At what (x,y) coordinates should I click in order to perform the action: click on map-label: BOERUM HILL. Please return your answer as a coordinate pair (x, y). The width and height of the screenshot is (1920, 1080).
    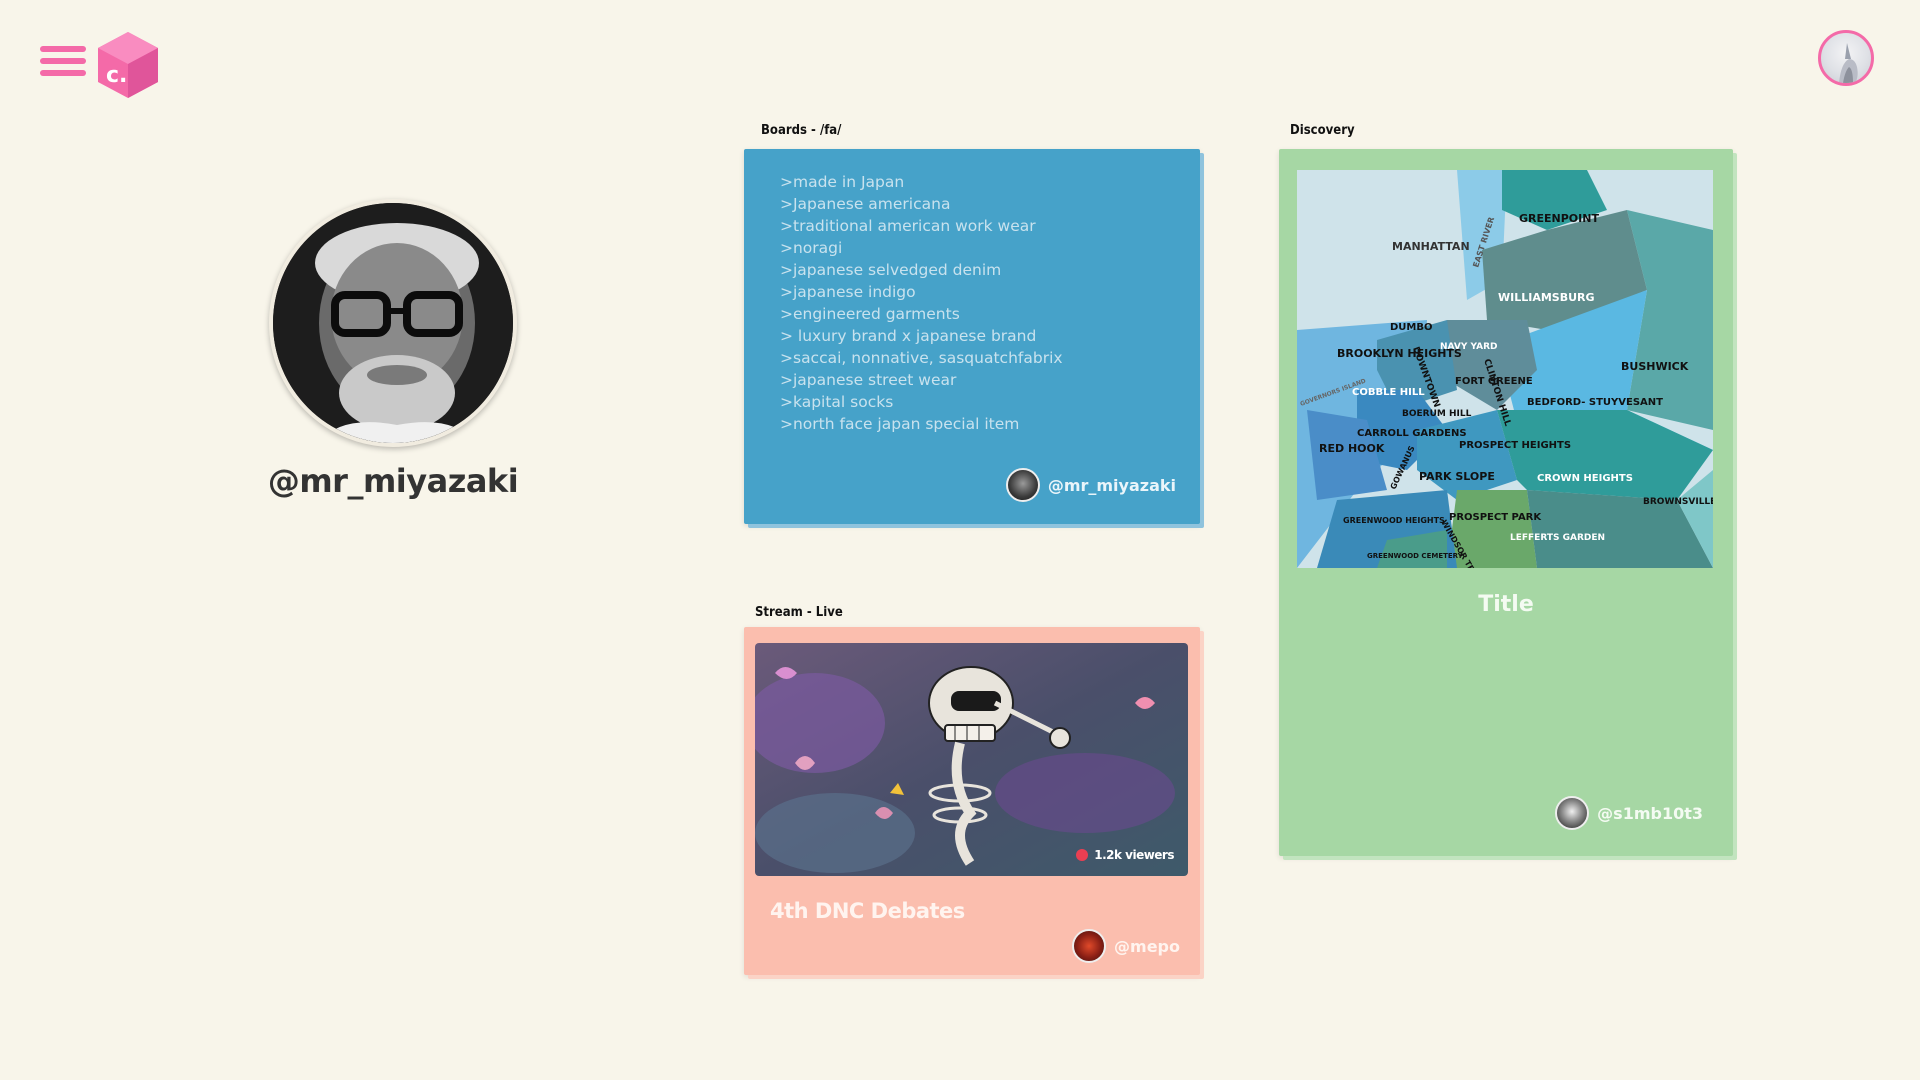
    Looking at the image, I should click on (1437, 414).